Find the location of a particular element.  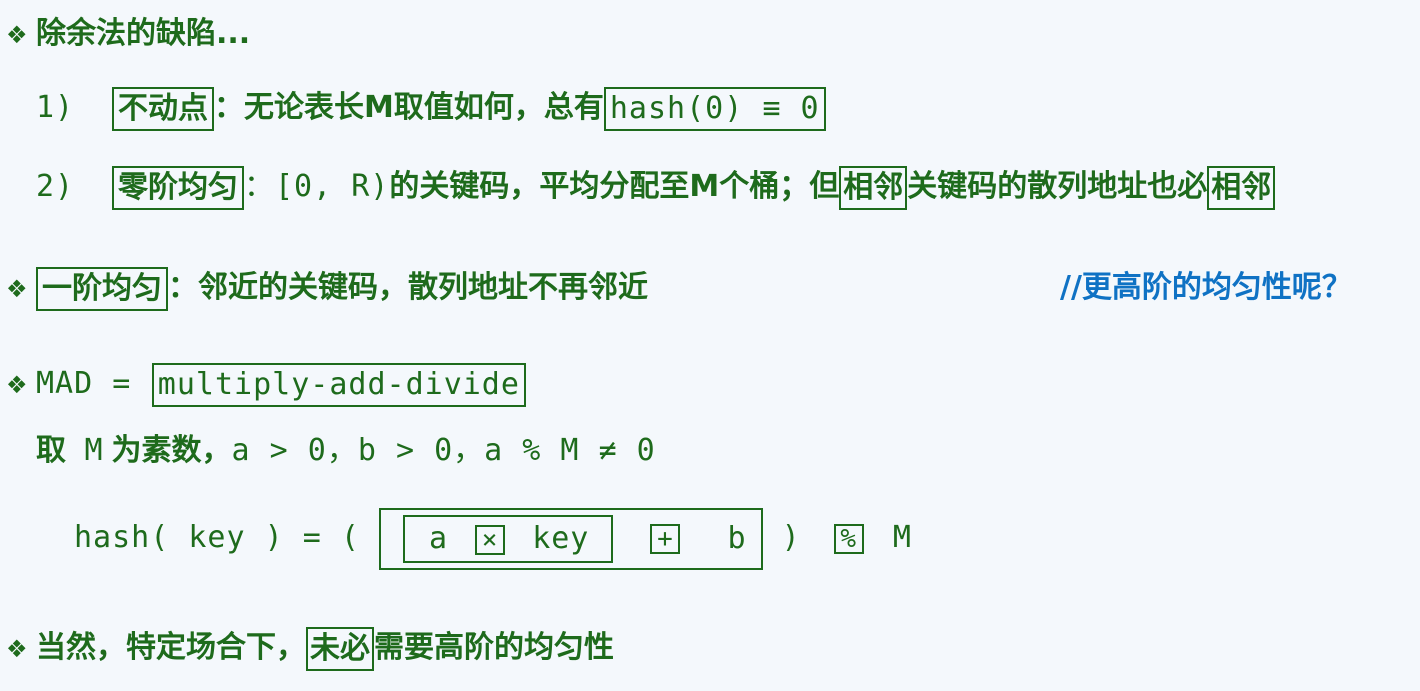

outer-formula-box: a × key + b is located at coordinates (571, 538).